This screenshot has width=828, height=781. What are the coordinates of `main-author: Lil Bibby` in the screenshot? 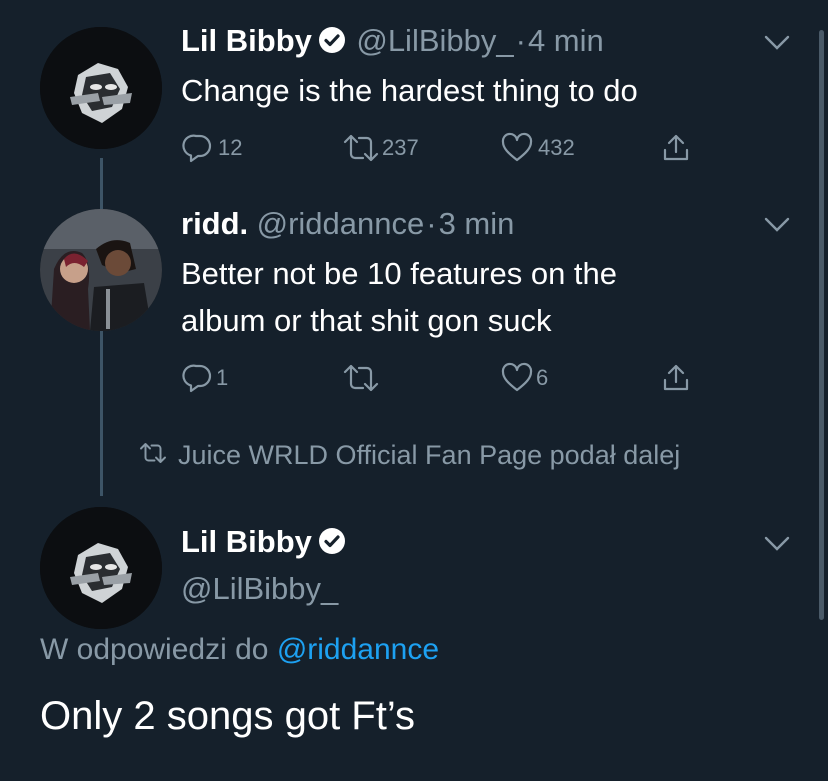 It's located at (263, 542).